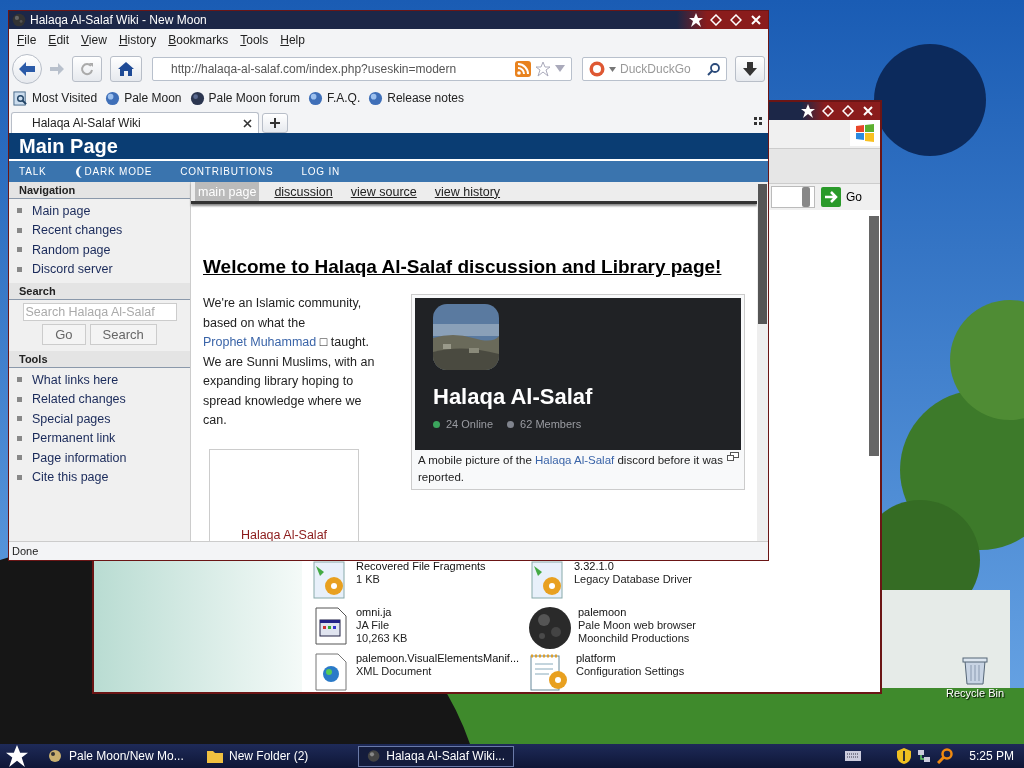  What do you see at coordinates (215, 756) in the screenshot?
I see `folder-icon` at bounding box center [215, 756].